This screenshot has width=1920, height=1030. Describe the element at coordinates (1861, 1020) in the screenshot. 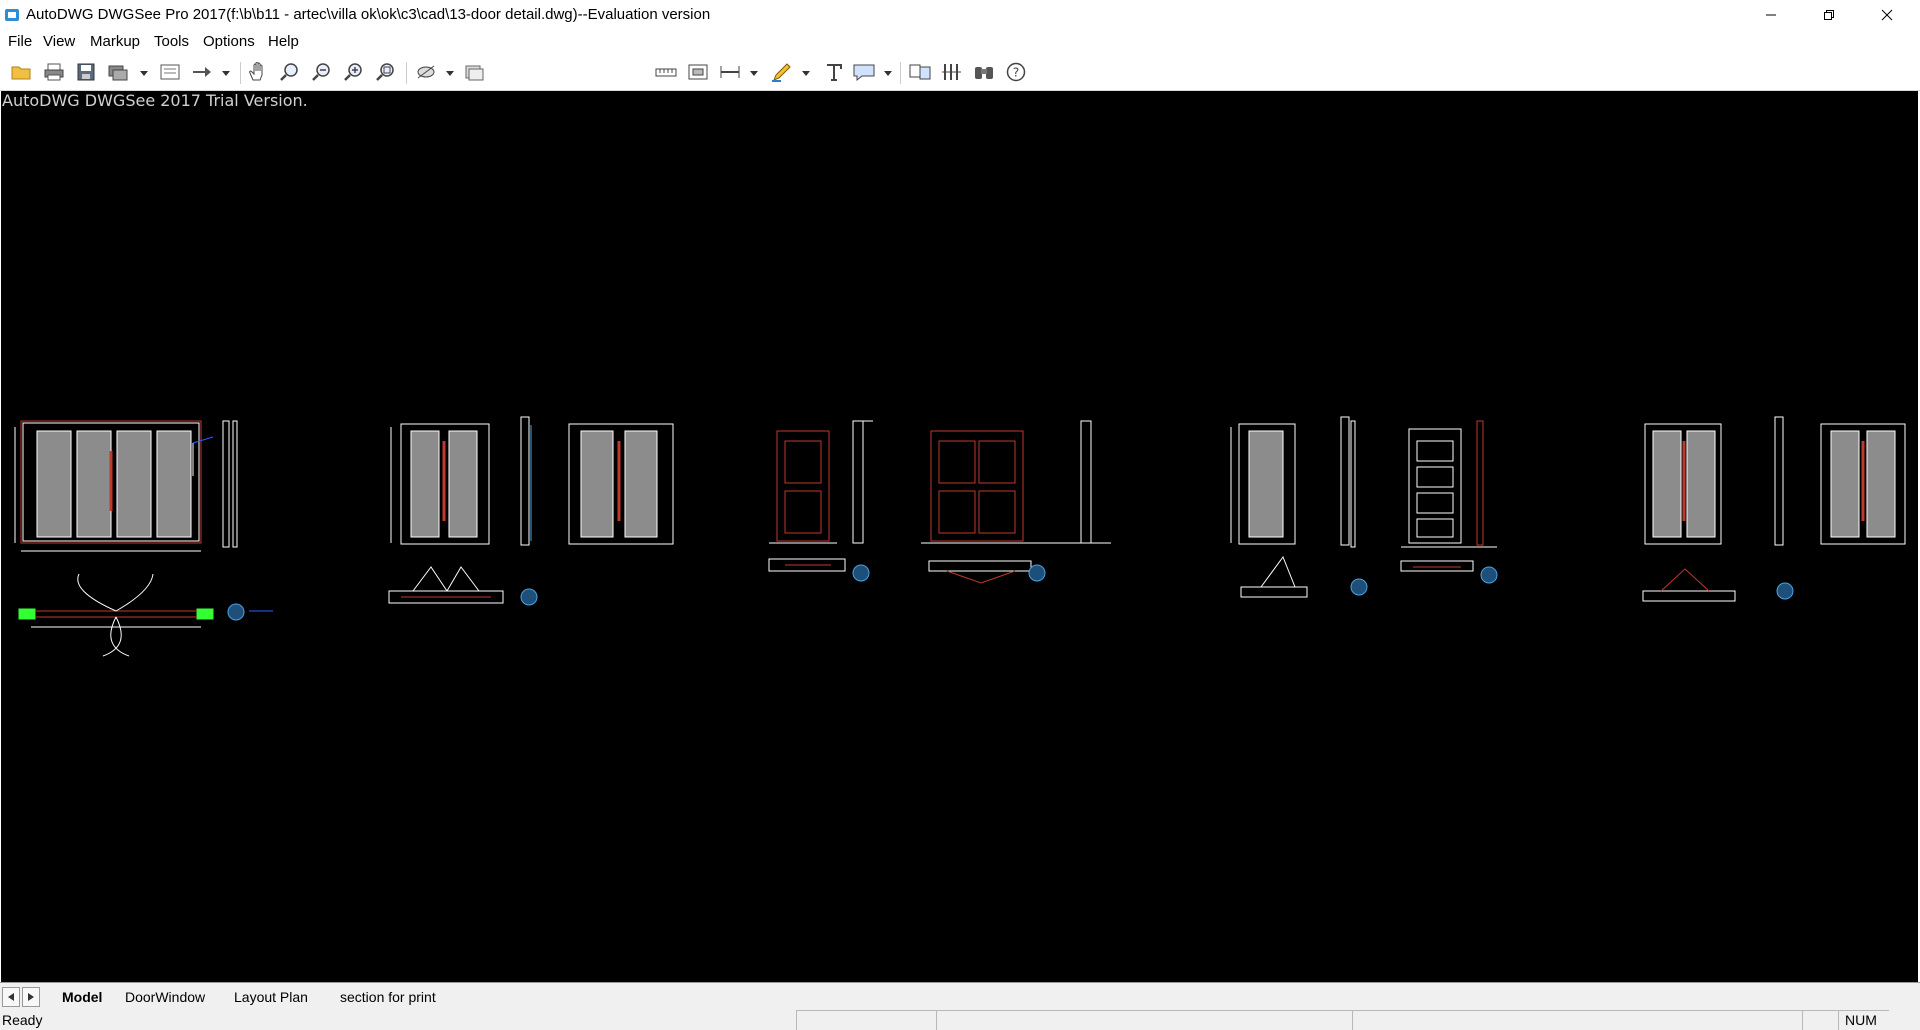

I see `num-lock-text: NUM` at that location.